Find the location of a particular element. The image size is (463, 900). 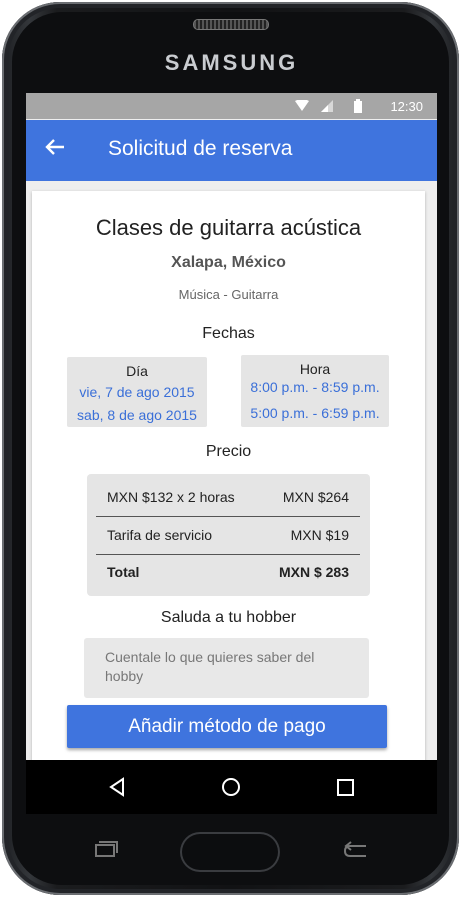

back-button is located at coordinates (55, 149).